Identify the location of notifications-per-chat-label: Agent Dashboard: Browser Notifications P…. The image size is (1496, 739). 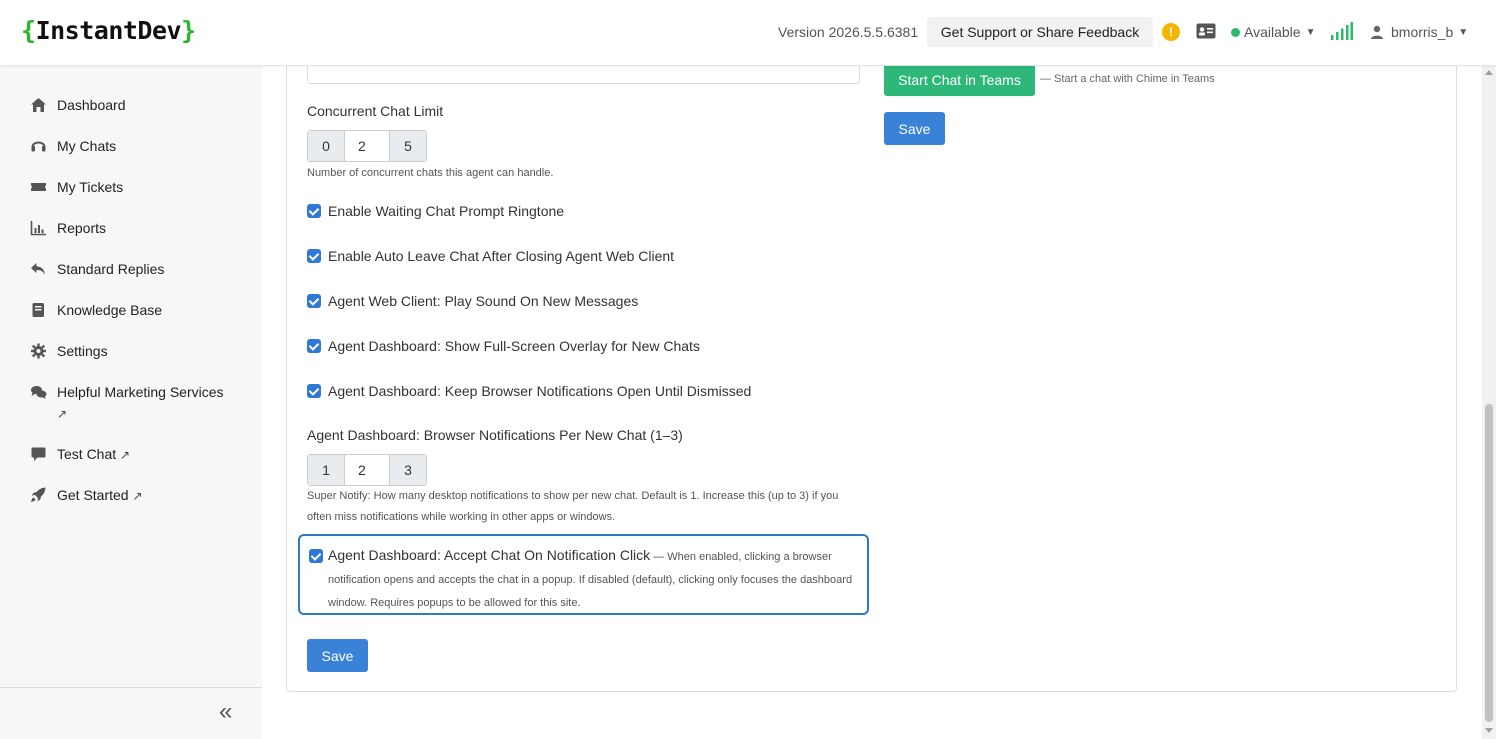
(495, 435).